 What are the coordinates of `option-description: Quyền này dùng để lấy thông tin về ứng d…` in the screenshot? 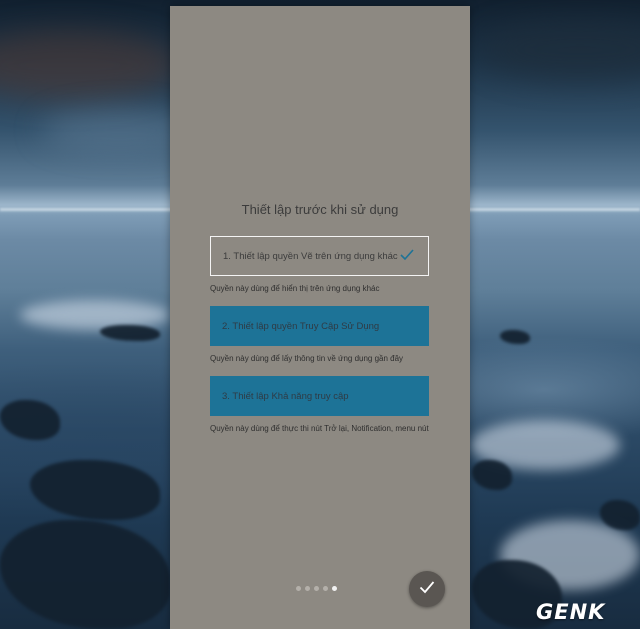 It's located at (307, 358).